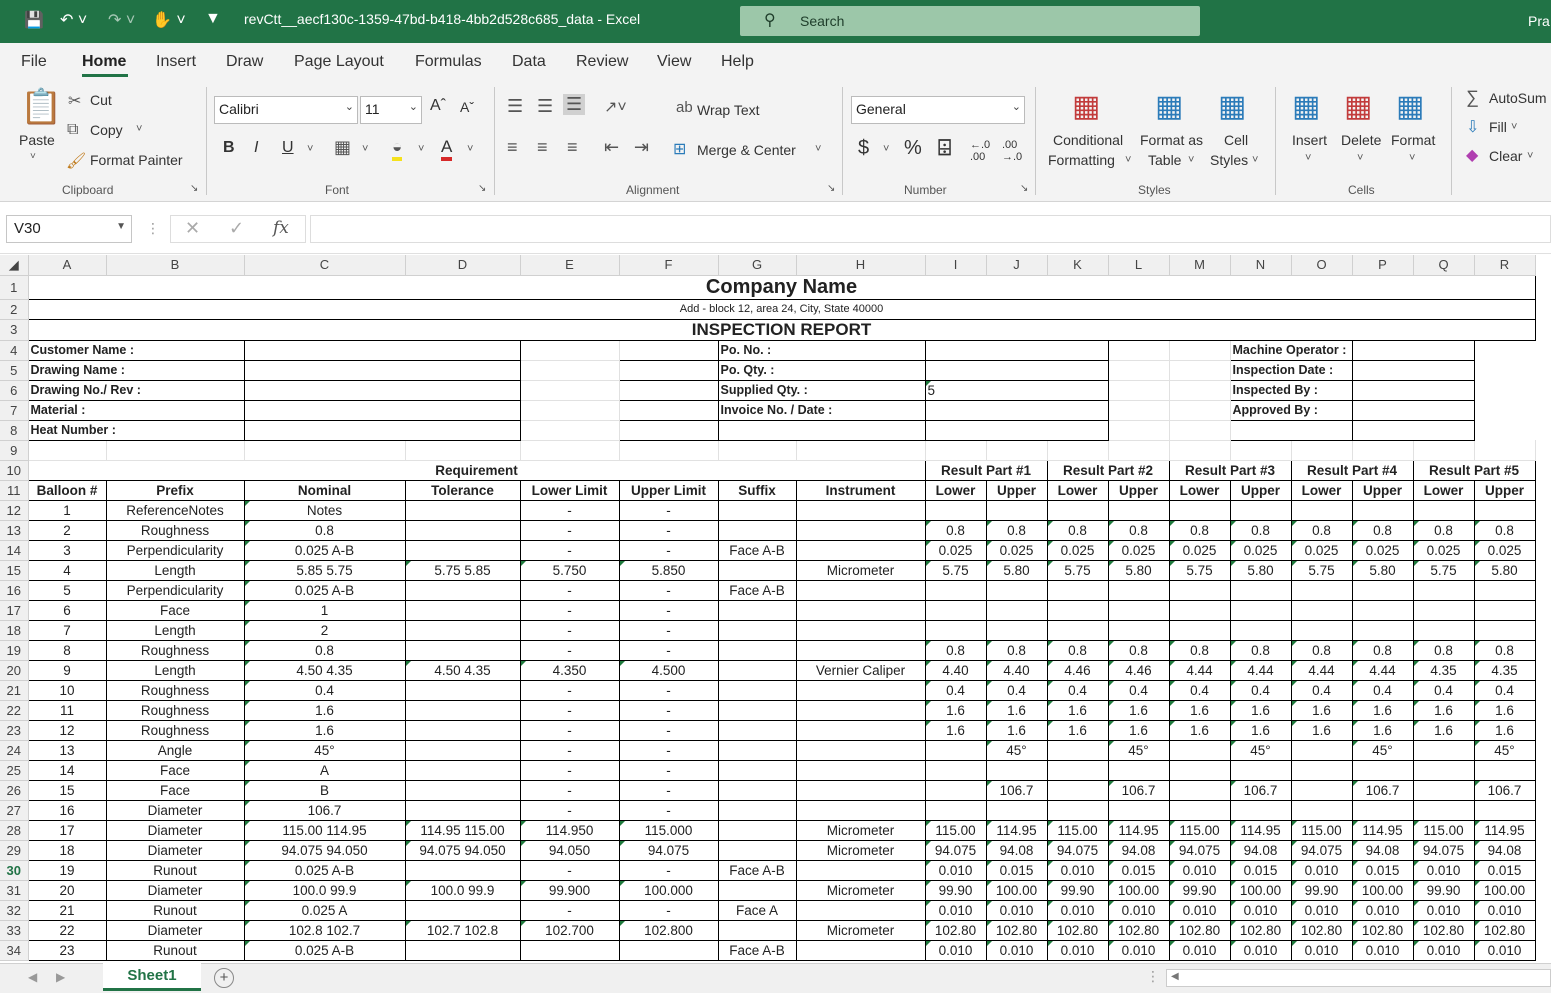  What do you see at coordinates (1321, 670) in the screenshot?
I see `table-cell: 4.44` at bounding box center [1321, 670].